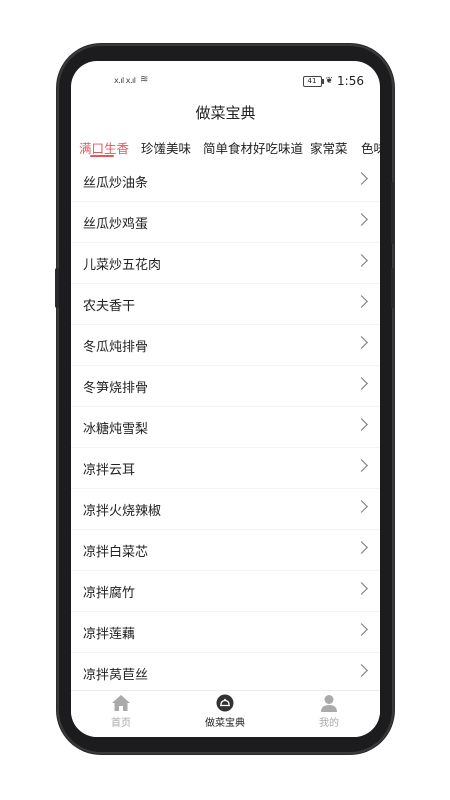 The width and height of the screenshot is (450, 800). I want to click on tab-active-indicator, so click(102, 156).